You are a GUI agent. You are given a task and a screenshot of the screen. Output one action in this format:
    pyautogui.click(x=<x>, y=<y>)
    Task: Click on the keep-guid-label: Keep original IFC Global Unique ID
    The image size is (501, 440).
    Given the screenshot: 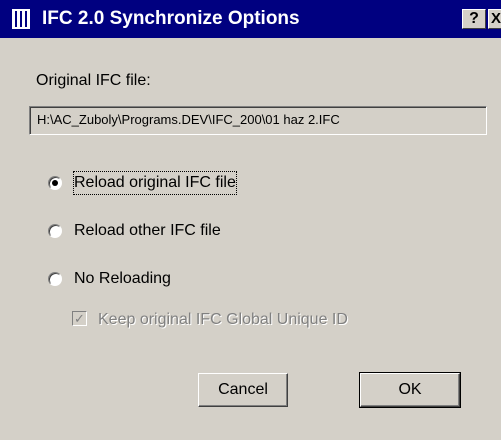 What is the action you would take?
    pyautogui.click(x=223, y=319)
    